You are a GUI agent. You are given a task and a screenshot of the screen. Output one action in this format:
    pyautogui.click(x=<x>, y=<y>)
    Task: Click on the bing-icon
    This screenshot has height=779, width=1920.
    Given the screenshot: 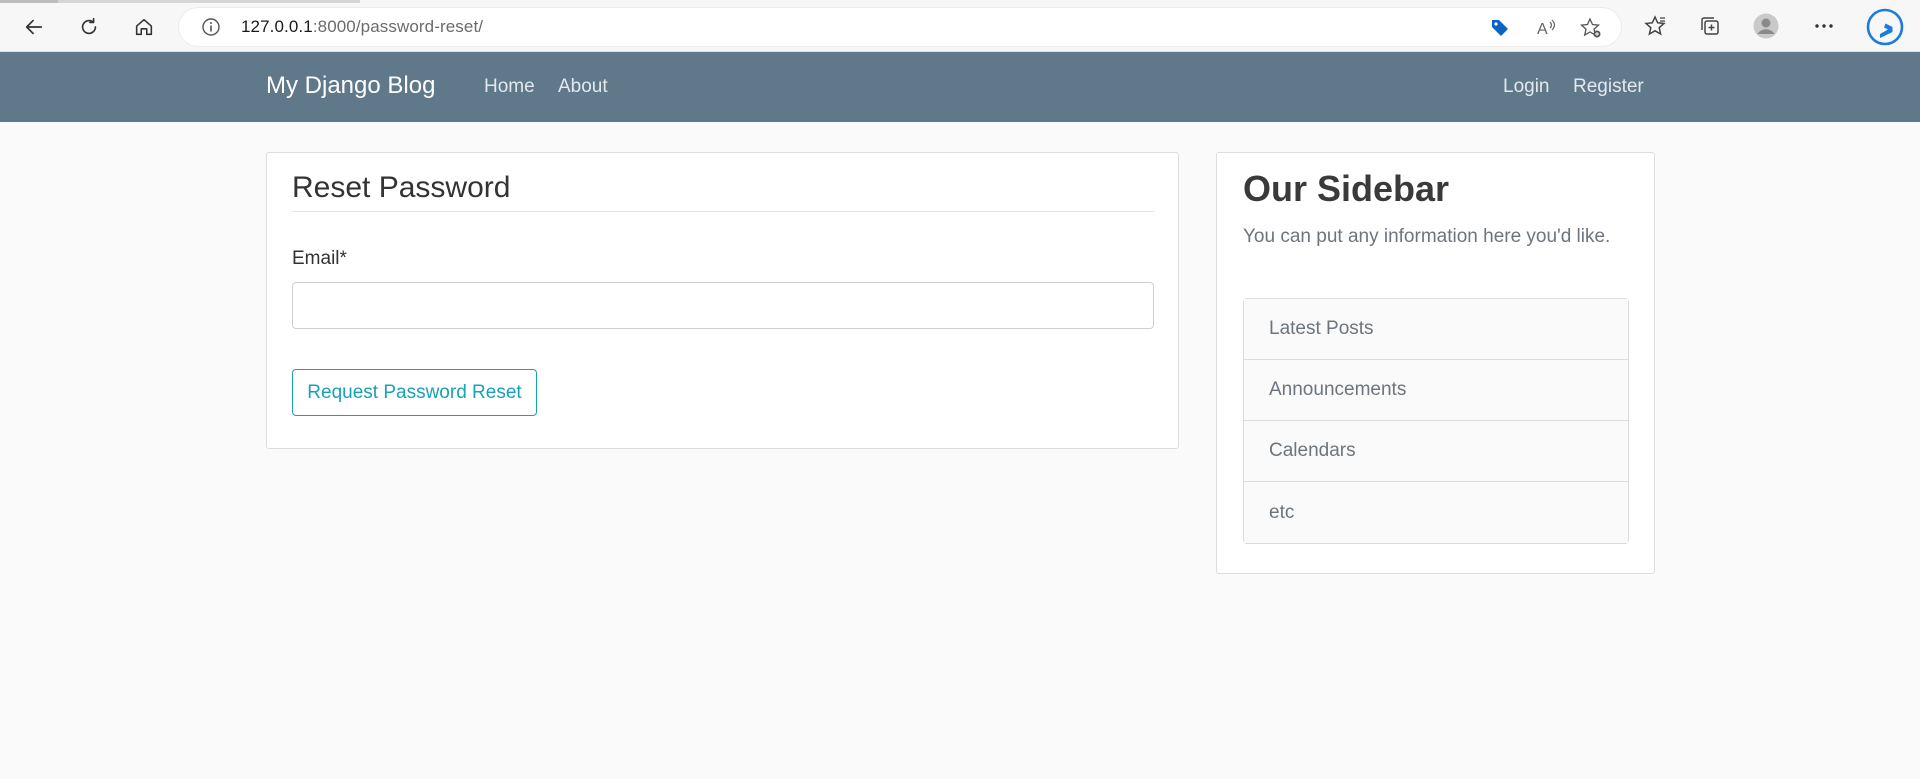 What is the action you would take?
    pyautogui.click(x=1885, y=27)
    